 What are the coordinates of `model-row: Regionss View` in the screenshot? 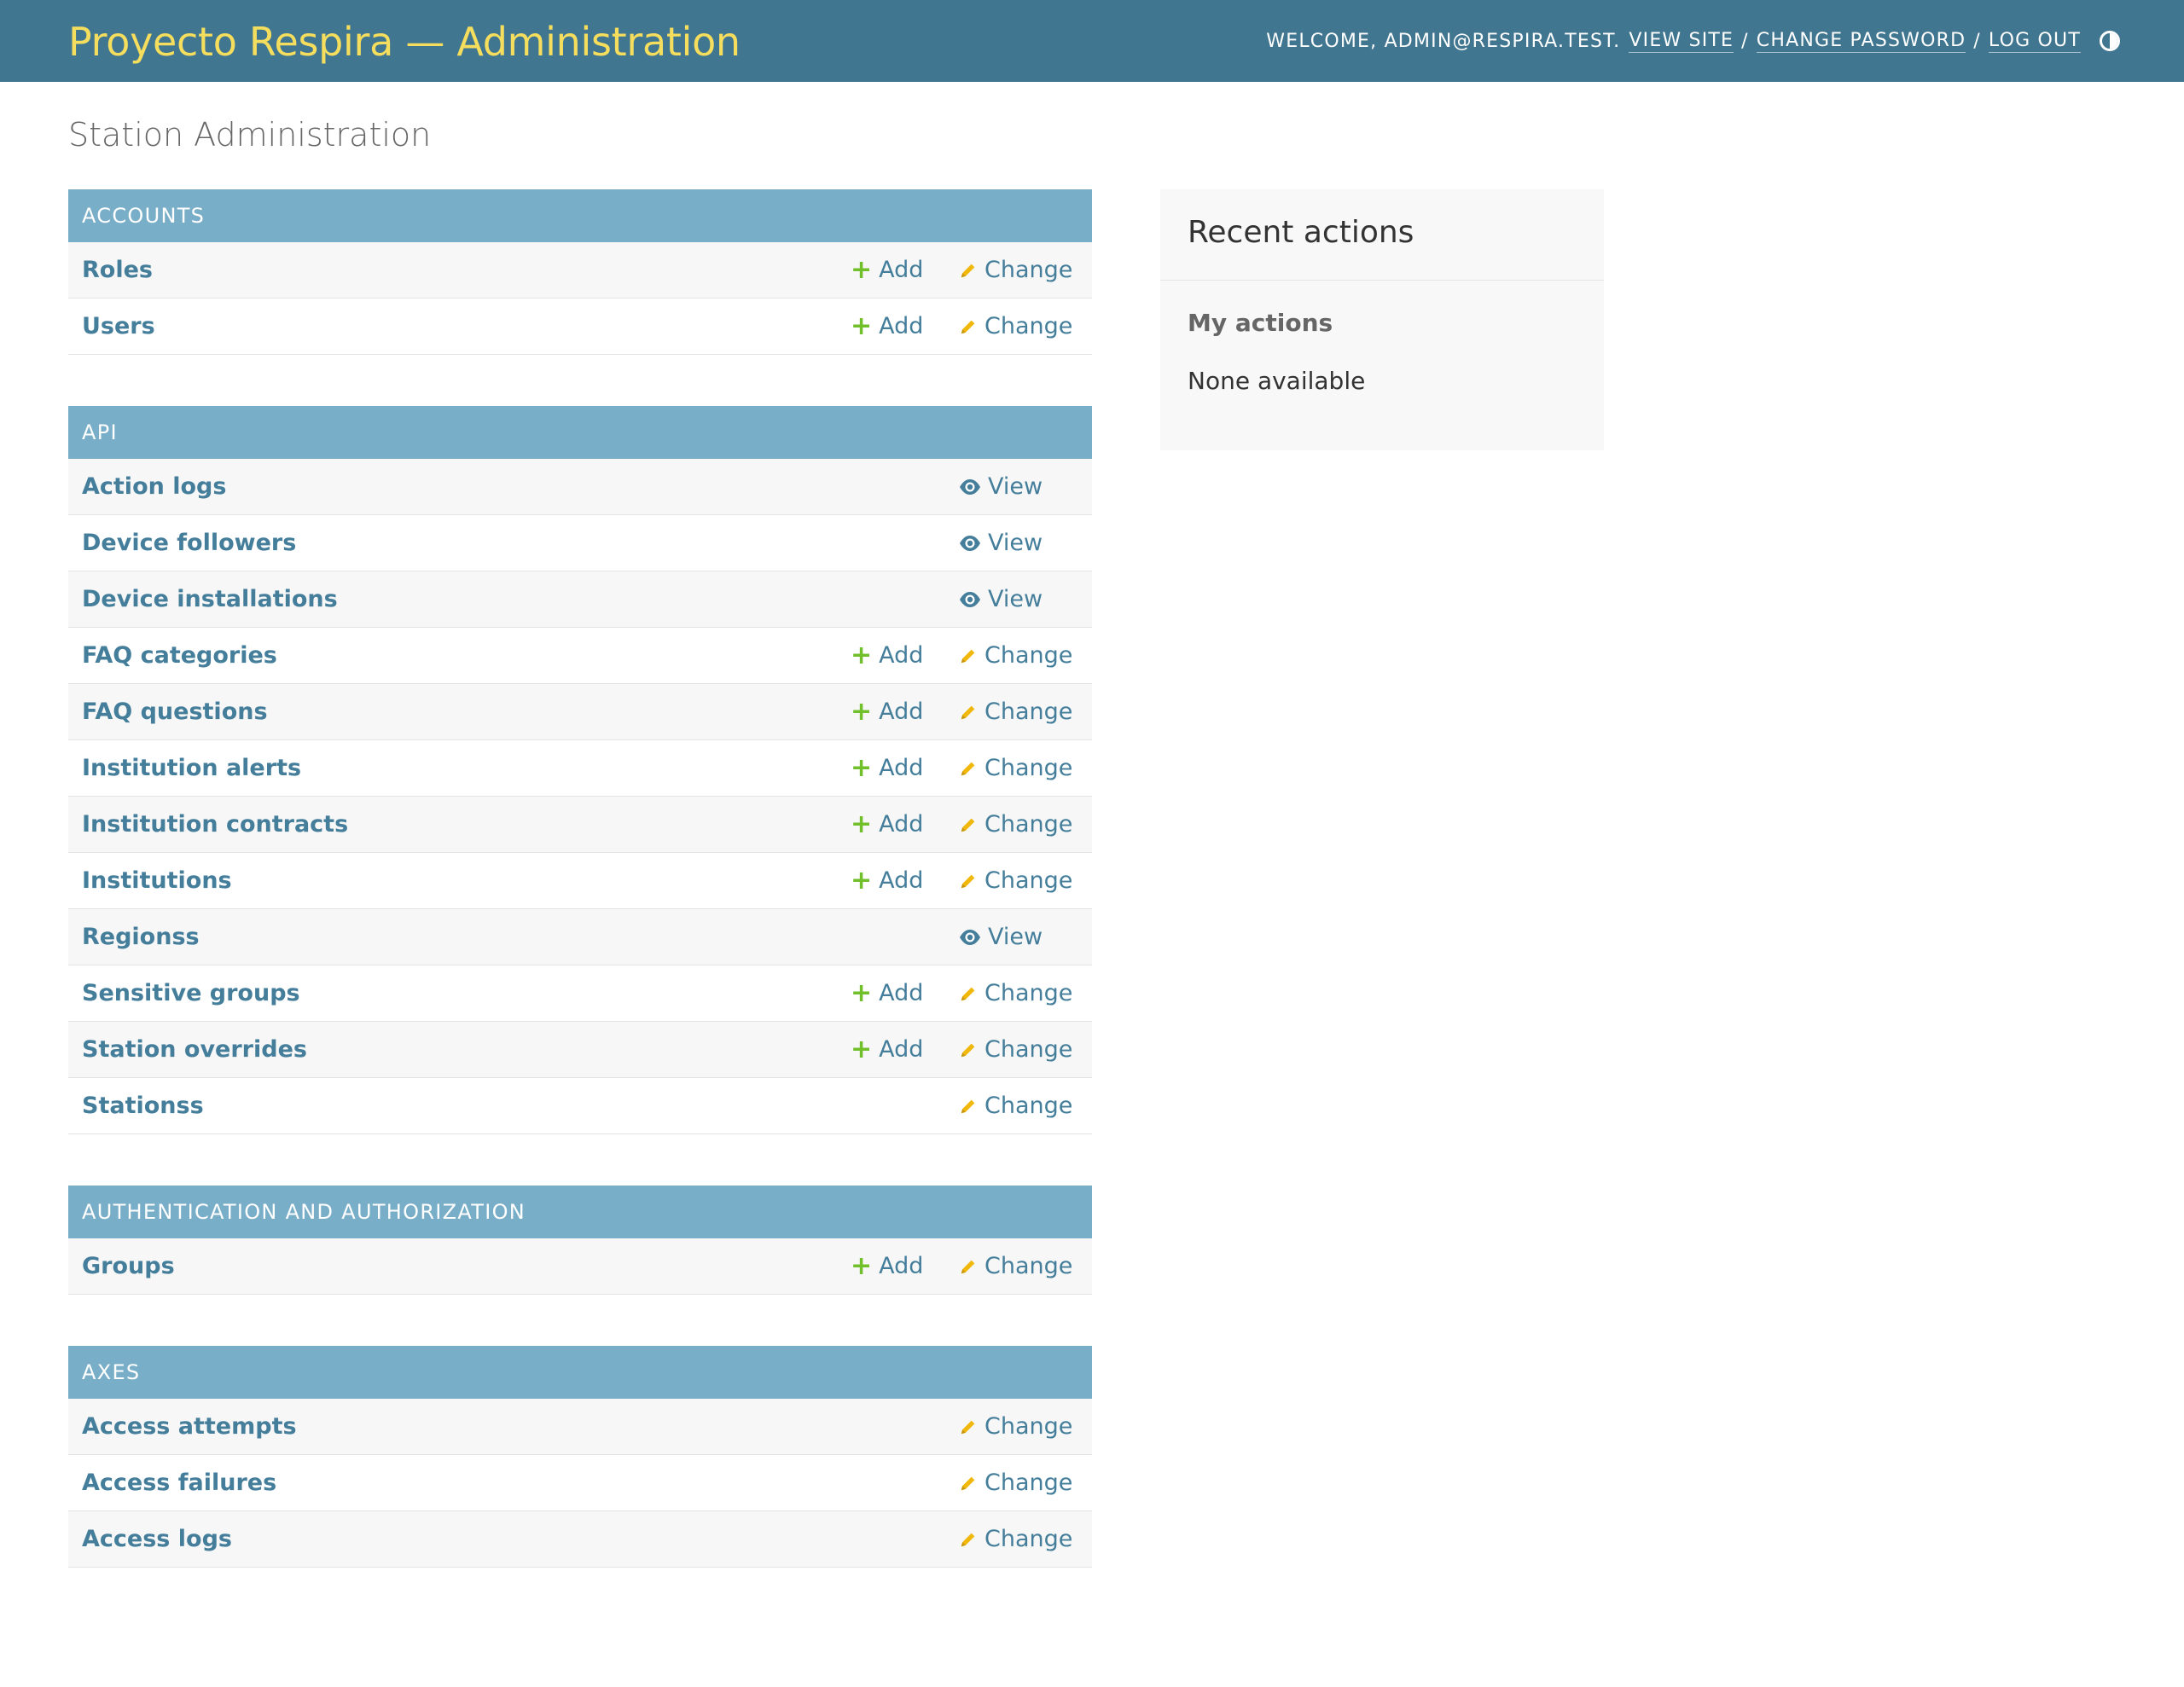 It's located at (580, 937).